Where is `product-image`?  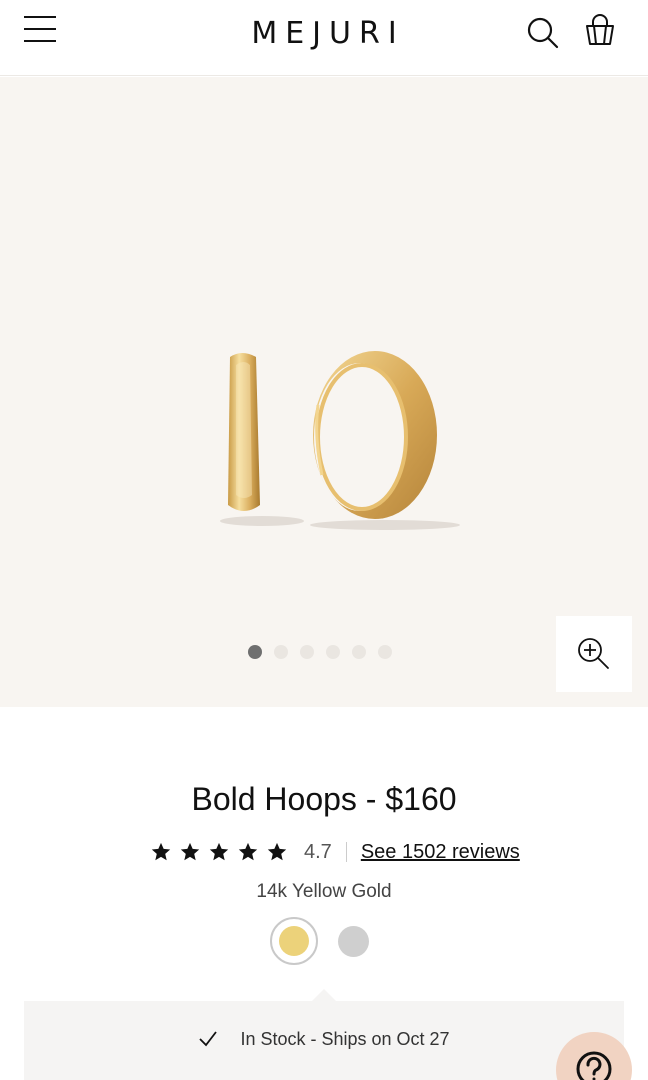 product-image is located at coordinates (340, 440).